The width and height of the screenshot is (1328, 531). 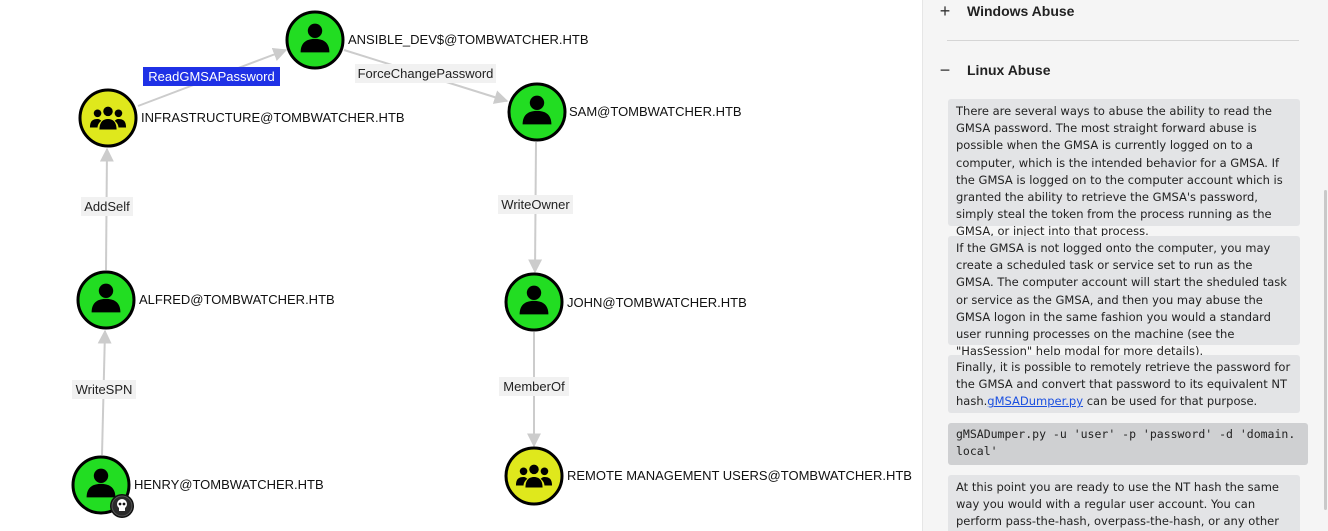 I want to click on edge-label-text: ForceChangePassword, so click(x=426, y=73).